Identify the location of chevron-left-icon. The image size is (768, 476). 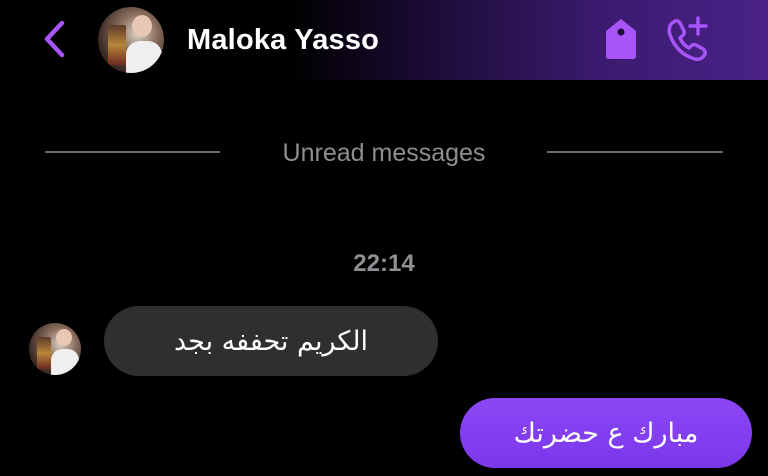
(54, 39).